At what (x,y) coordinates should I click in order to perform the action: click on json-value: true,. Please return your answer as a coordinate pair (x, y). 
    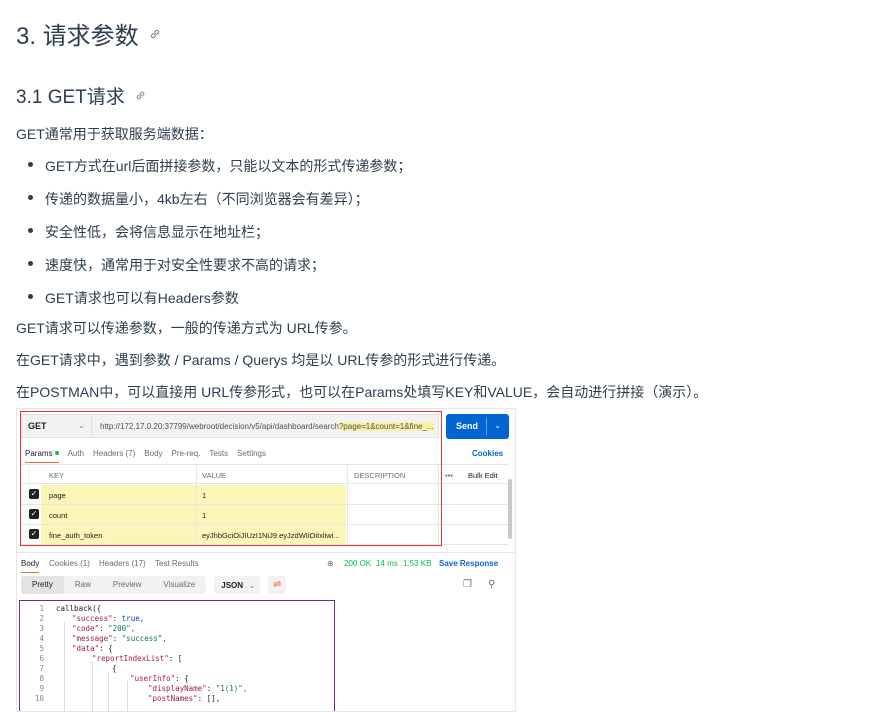
    Looking at the image, I should click on (133, 618).